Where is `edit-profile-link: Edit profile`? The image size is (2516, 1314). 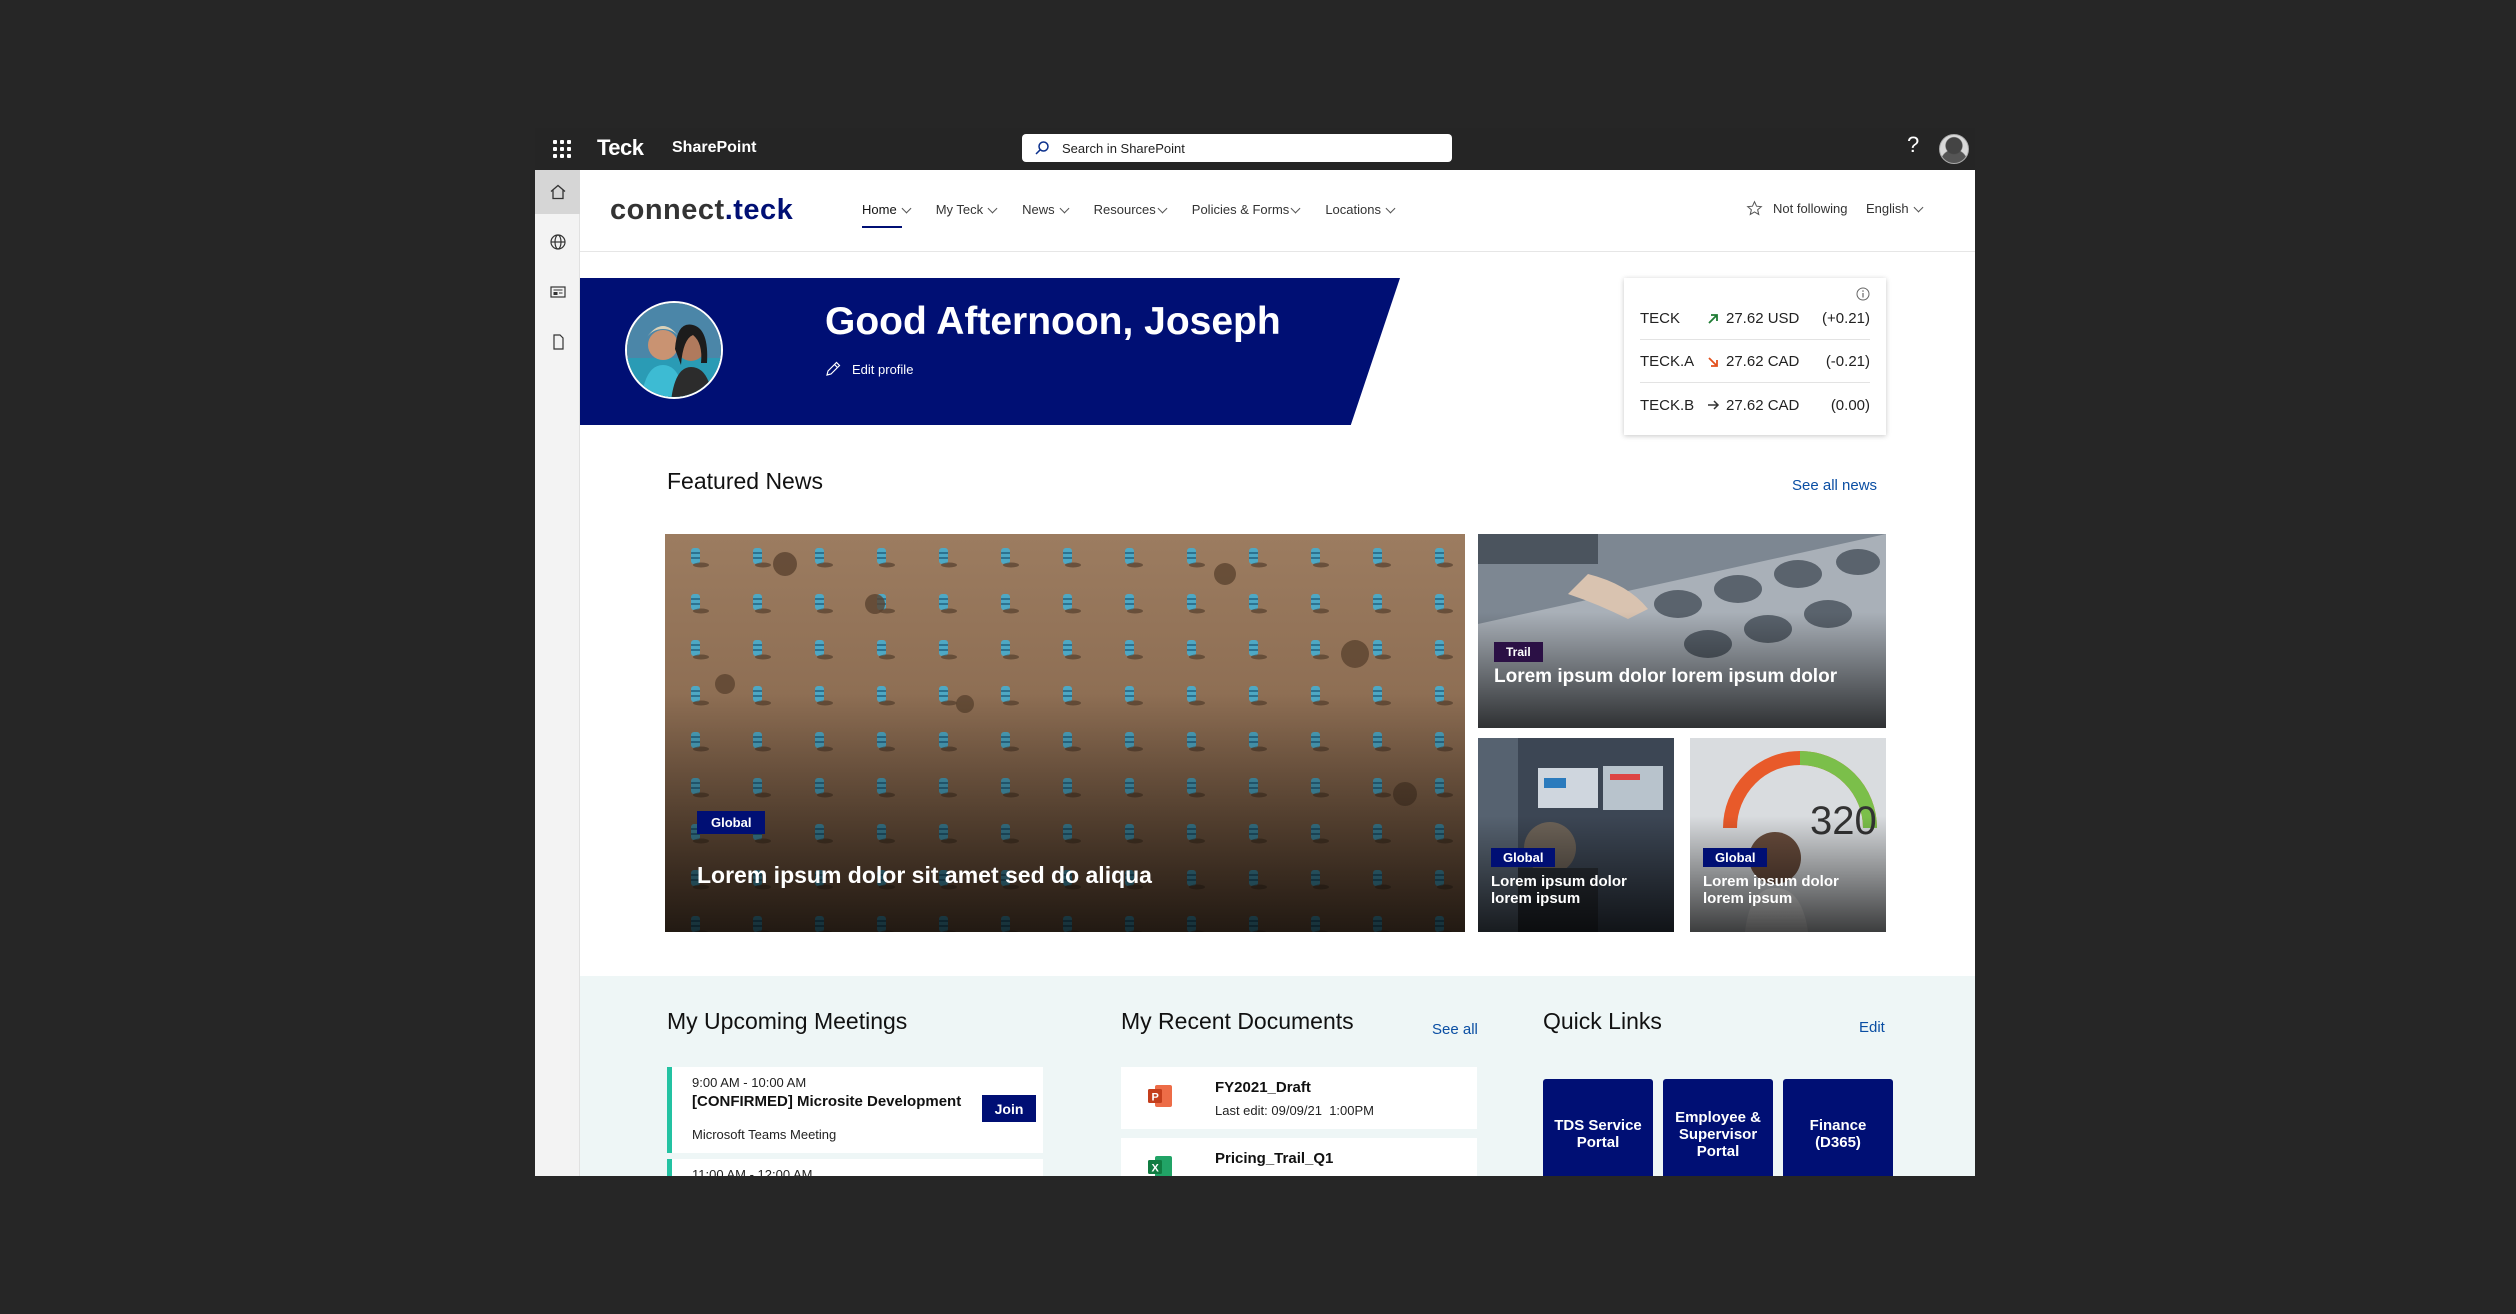
edit-profile-link: Edit profile is located at coordinates (868, 369).